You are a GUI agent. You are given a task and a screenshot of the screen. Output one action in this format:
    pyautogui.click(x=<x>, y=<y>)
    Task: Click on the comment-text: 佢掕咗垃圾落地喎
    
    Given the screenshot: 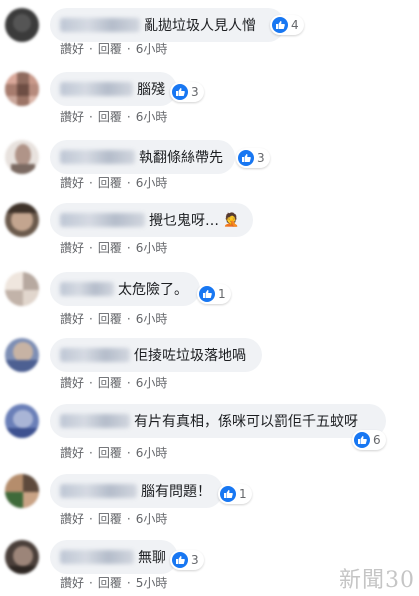 What is the action you would take?
    pyautogui.click(x=190, y=356)
    